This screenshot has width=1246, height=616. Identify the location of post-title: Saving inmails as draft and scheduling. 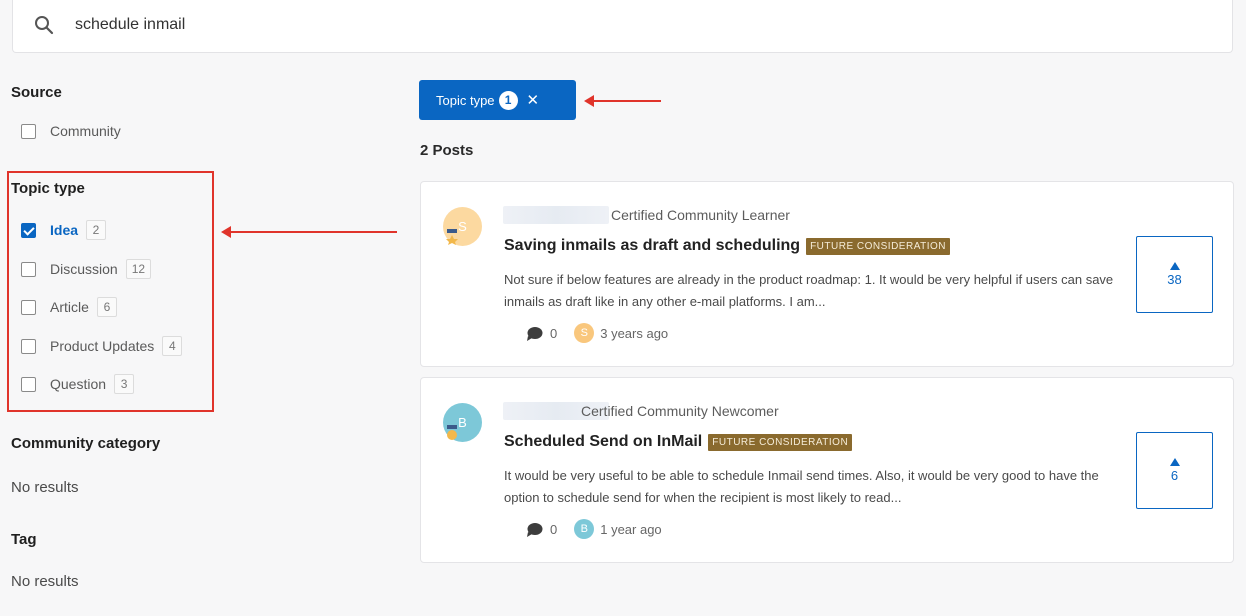
(652, 246).